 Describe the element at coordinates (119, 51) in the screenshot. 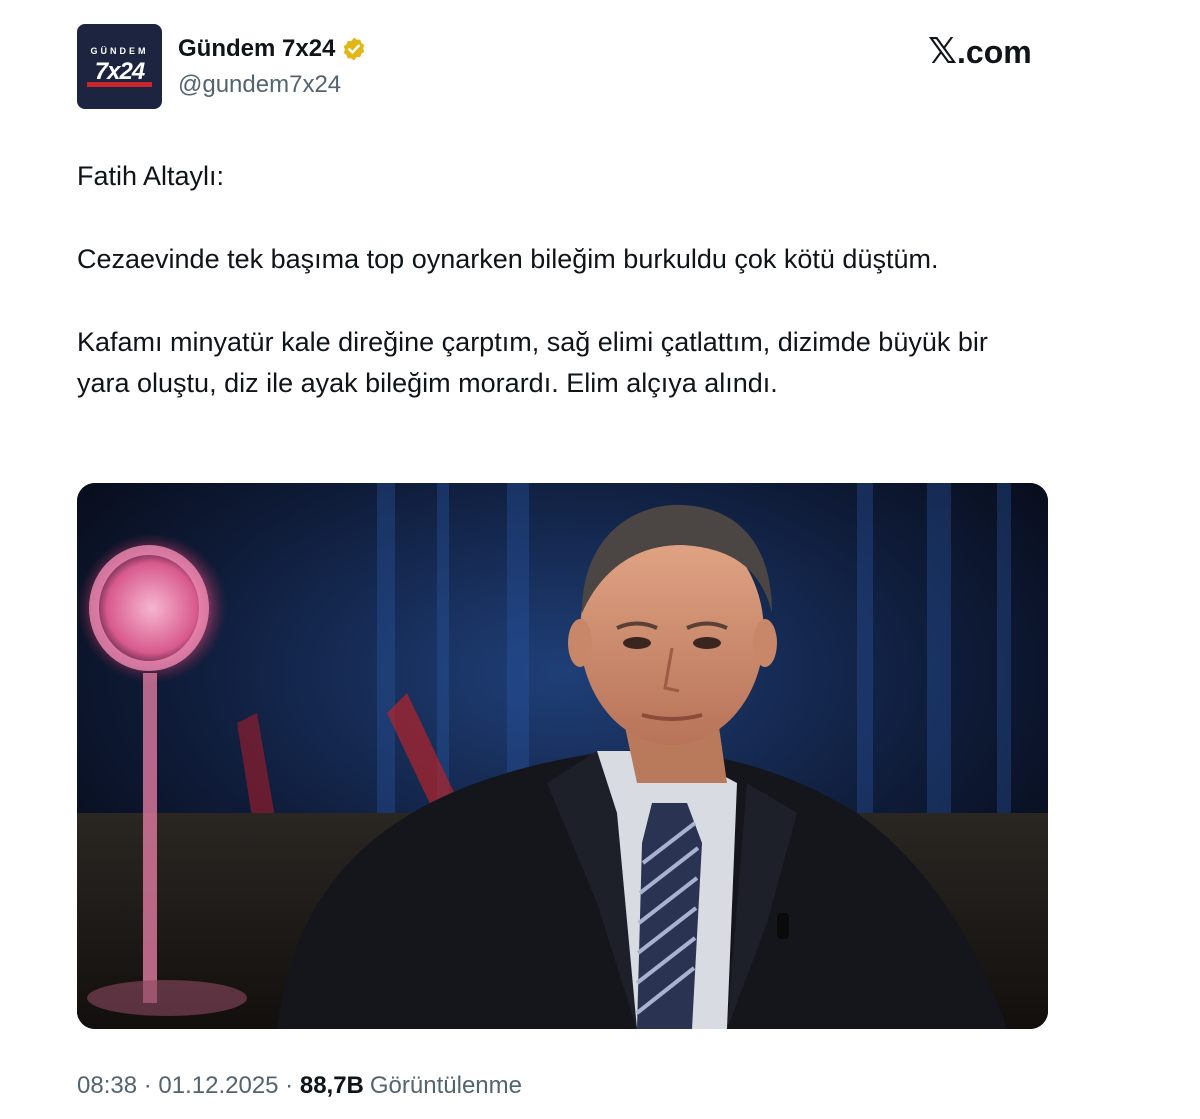

I see `avatar-top-text: GÜNDEM` at that location.